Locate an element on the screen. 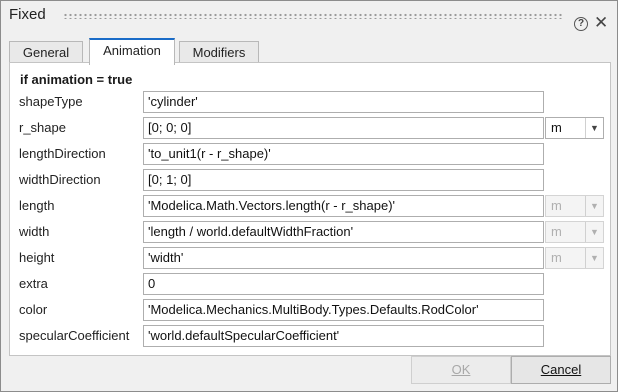  tab-animation: Animation is located at coordinates (132, 51).